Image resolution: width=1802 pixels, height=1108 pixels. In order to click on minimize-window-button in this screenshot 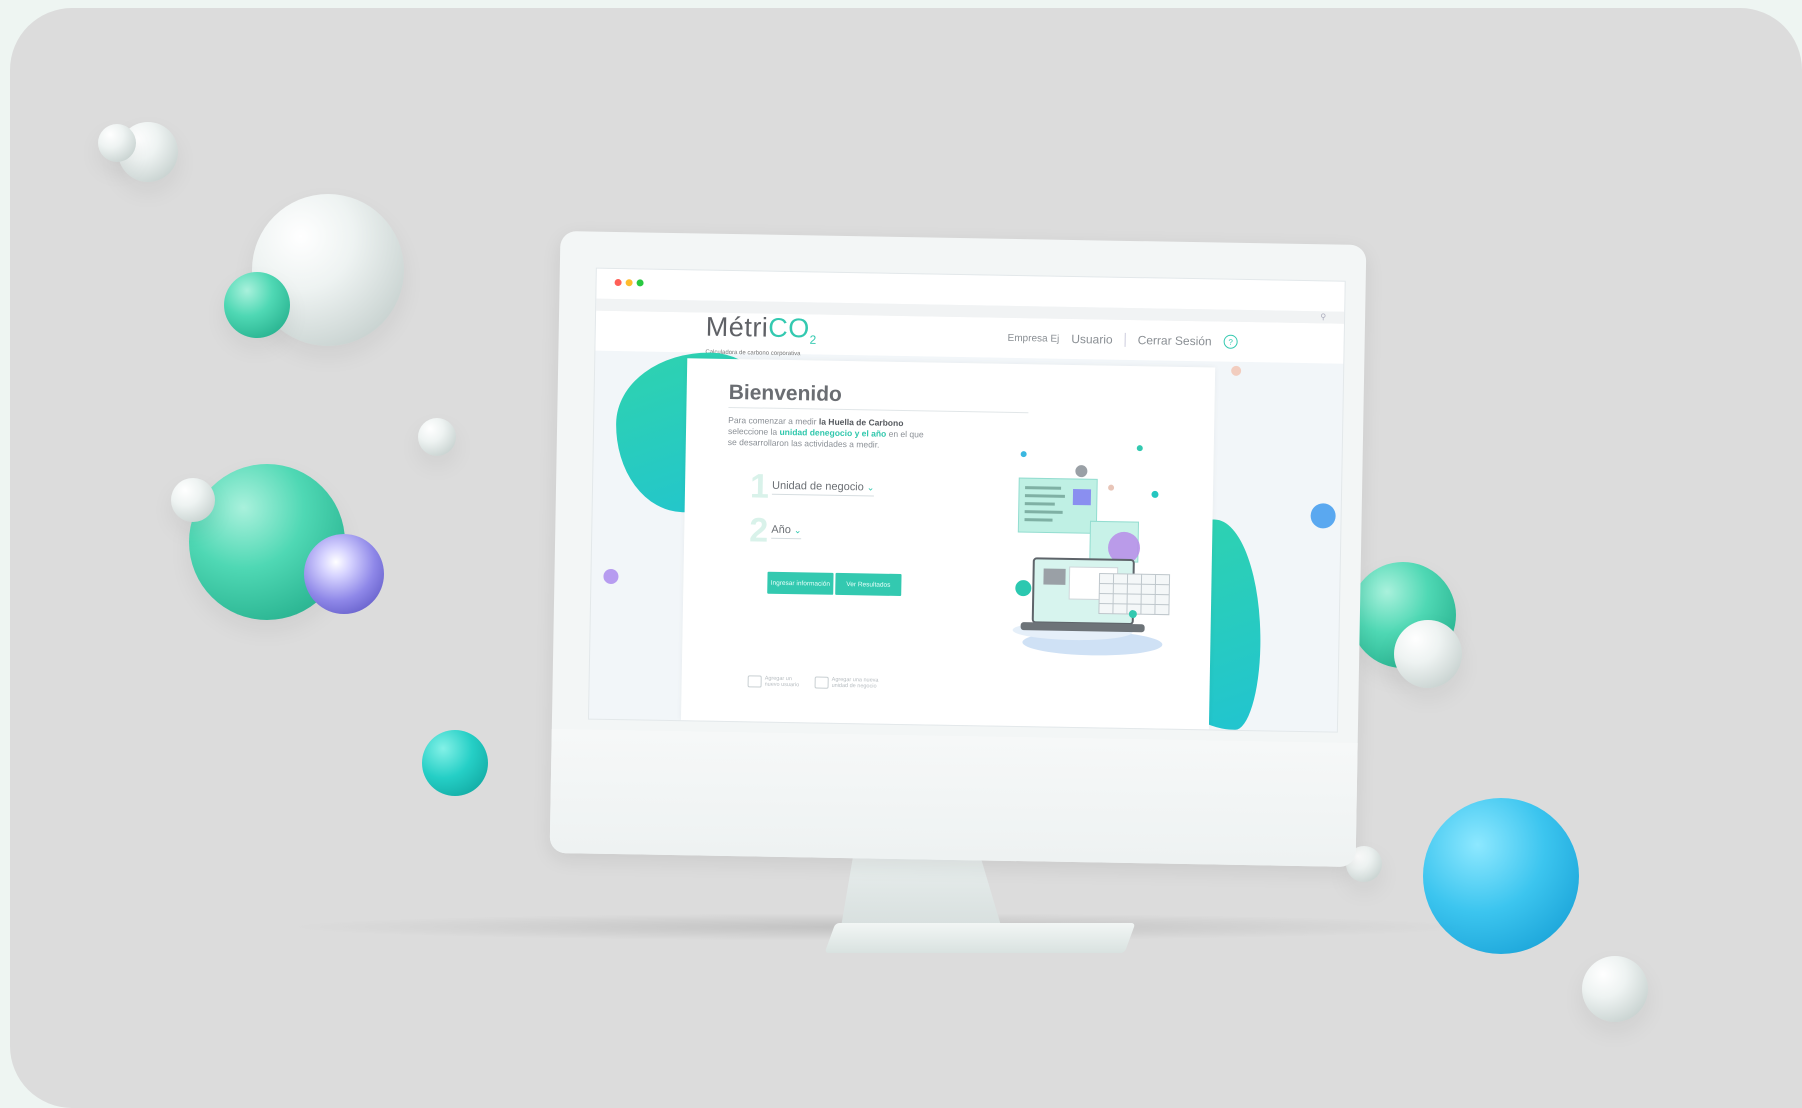, I will do `click(629, 283)`.